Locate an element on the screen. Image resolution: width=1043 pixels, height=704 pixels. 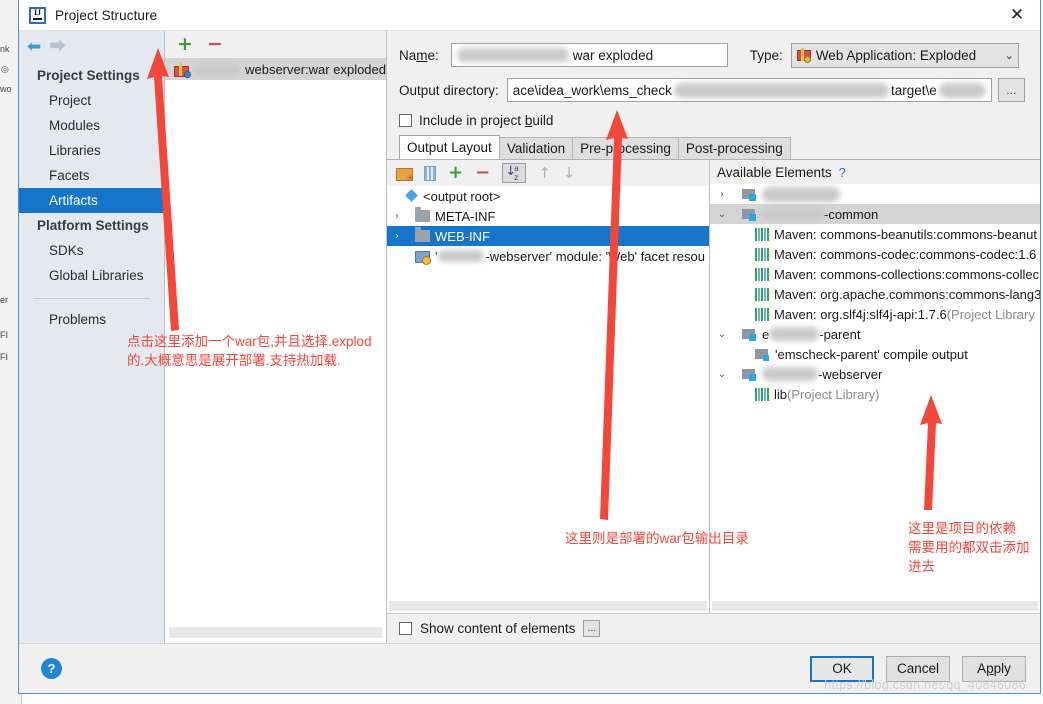
tree-row-label: META-INF is located at coordinates (465, 216).